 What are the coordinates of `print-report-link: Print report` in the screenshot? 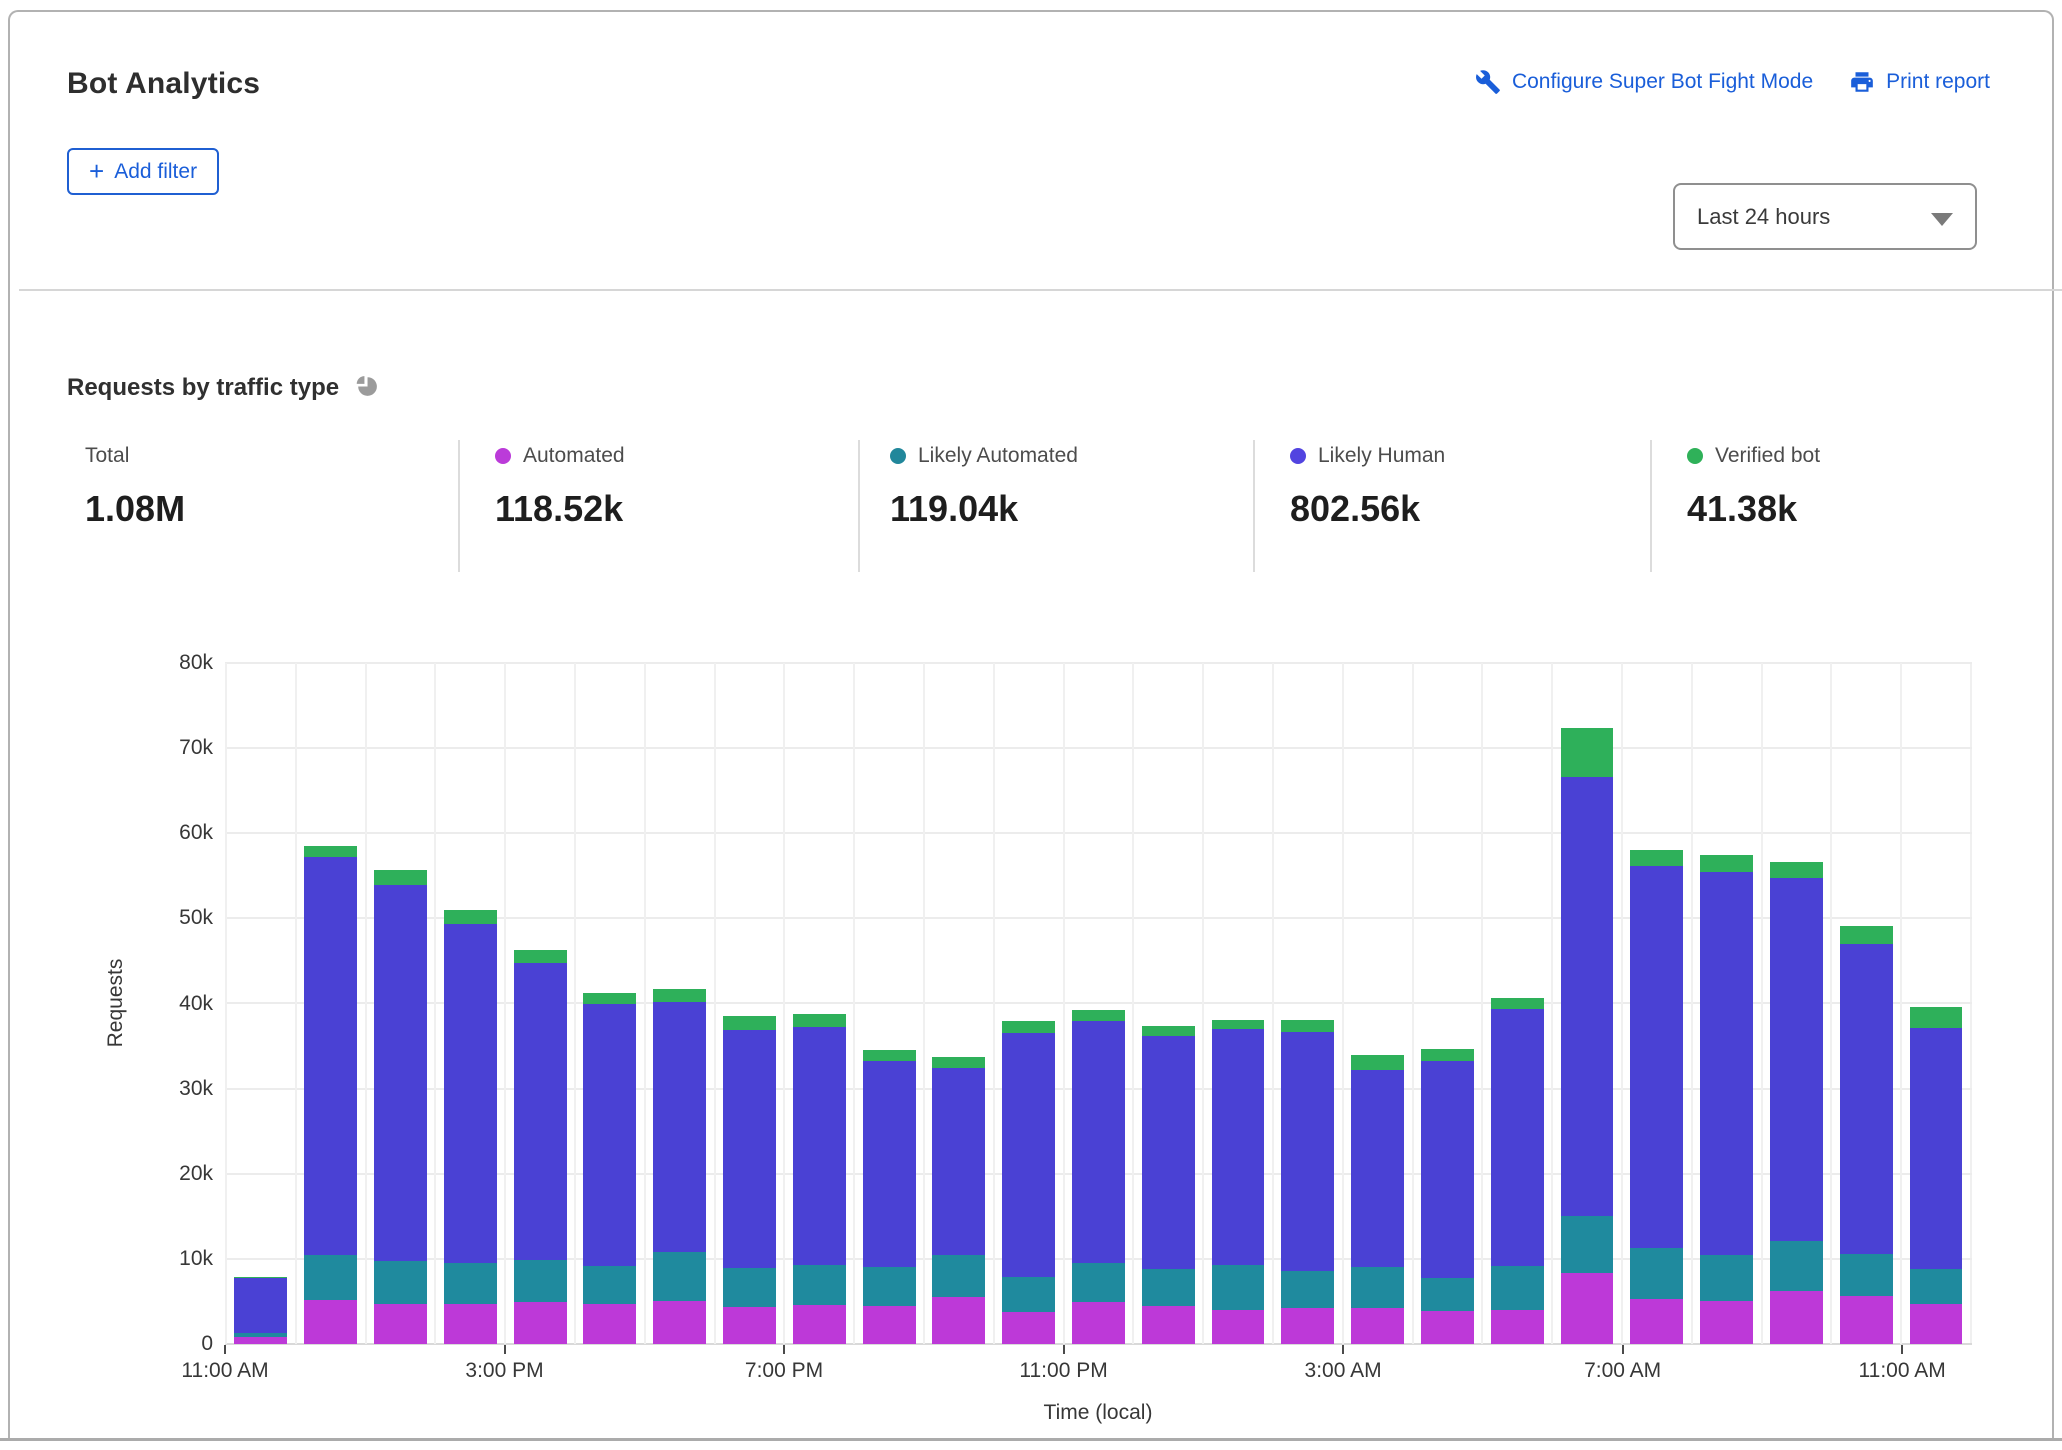 It's located at (1919, 82).